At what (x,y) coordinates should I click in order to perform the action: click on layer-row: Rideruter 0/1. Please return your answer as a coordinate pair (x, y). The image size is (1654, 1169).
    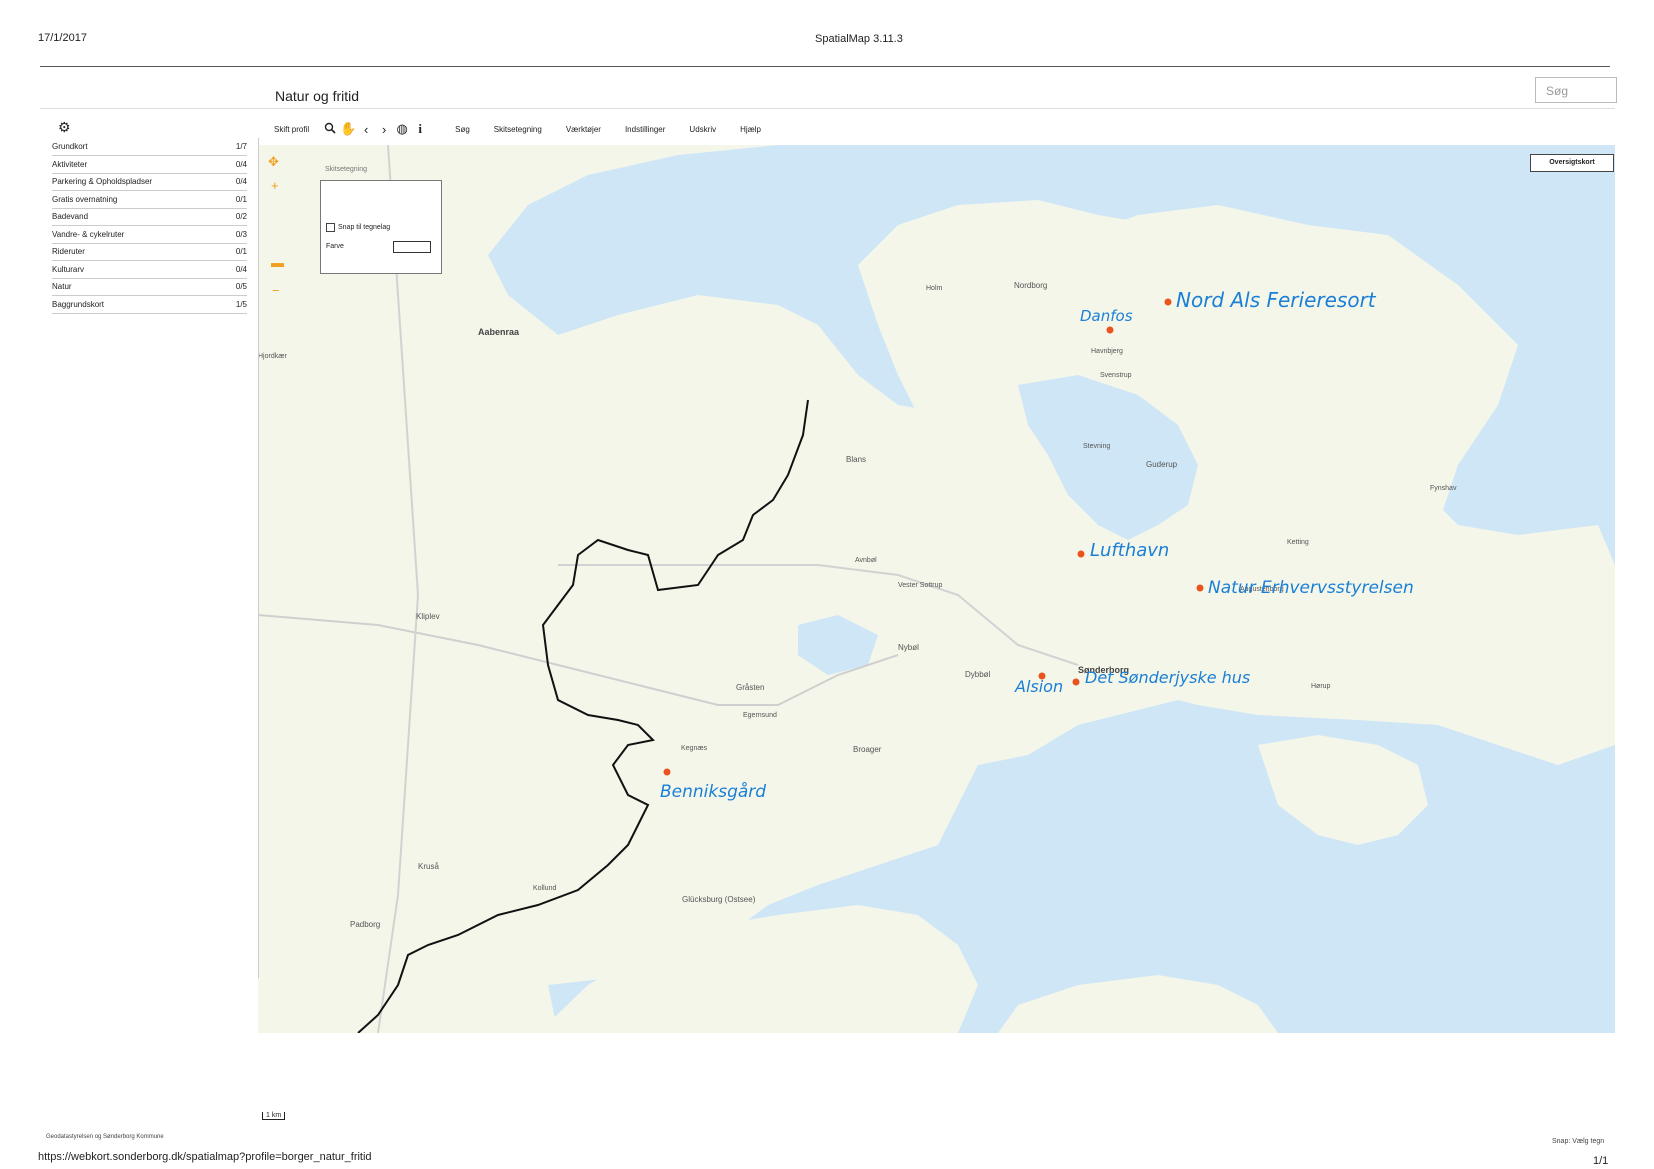
    Looking at the image, I should click on (149, 252).